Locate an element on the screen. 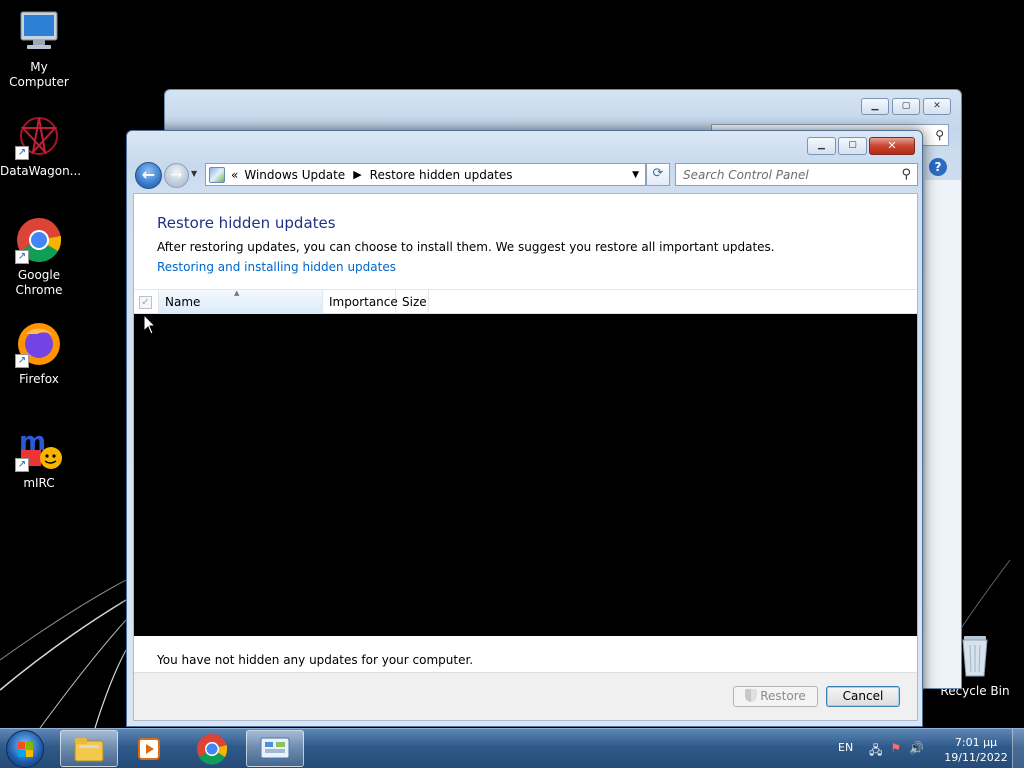 This screenshot has width=1024, height=768. select-all-column: ✓ is located at coordinates (146, 302).